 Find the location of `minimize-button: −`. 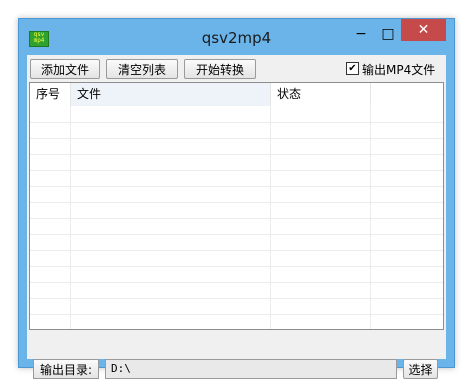

minimize-button: − is located at coordinates (361, 34).